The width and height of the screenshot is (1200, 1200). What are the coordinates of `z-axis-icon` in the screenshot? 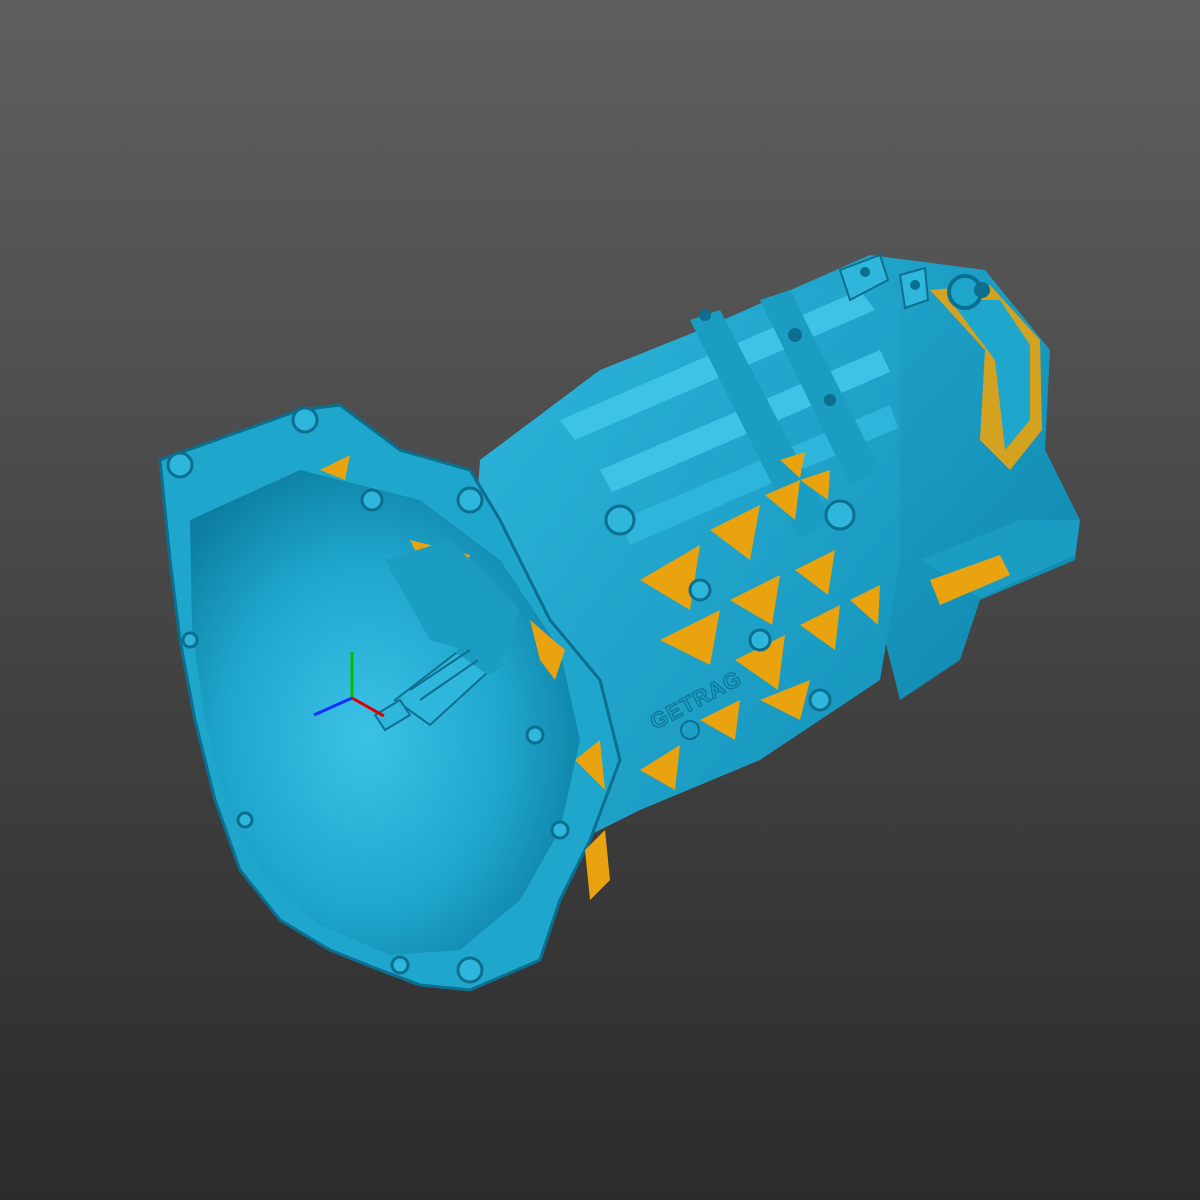 It's located at (333, 706).